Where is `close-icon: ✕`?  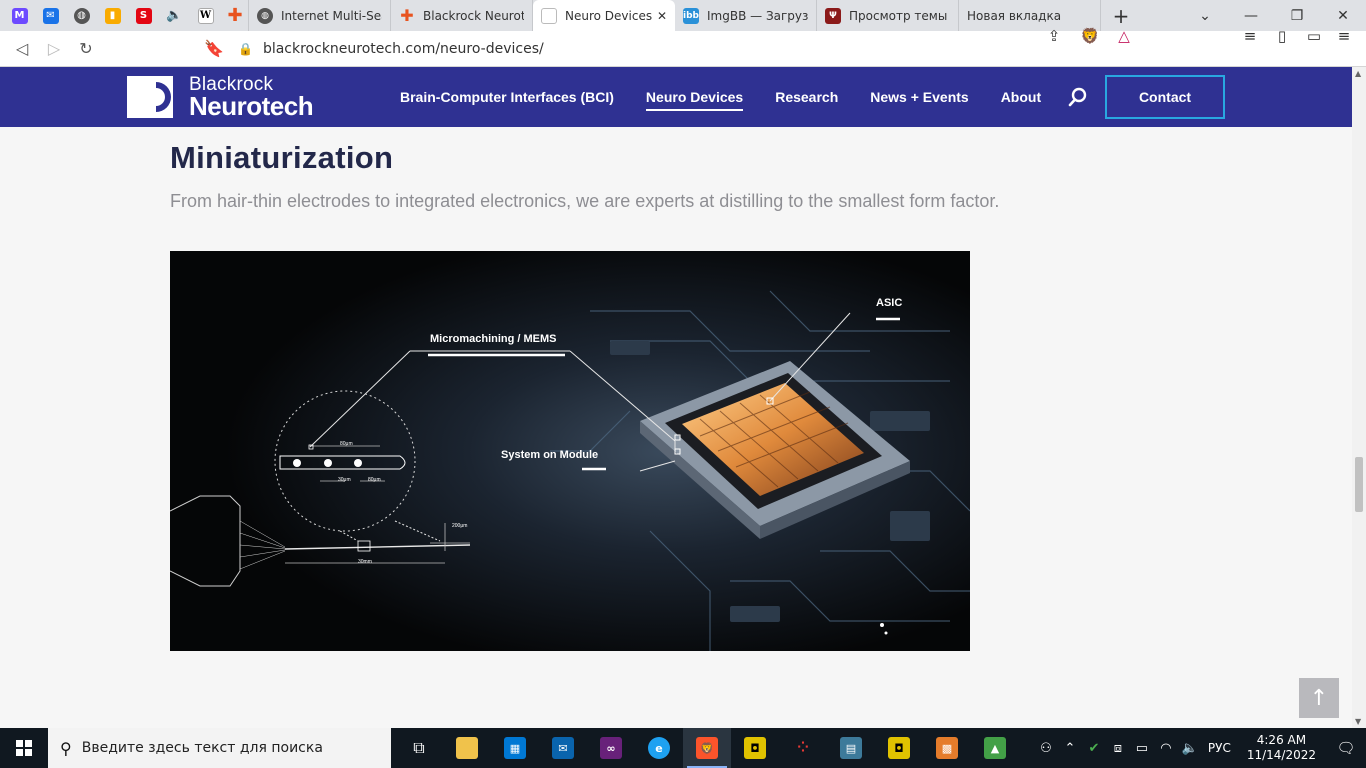 close-icon: ✕ is located at coordinates (1343, 15).